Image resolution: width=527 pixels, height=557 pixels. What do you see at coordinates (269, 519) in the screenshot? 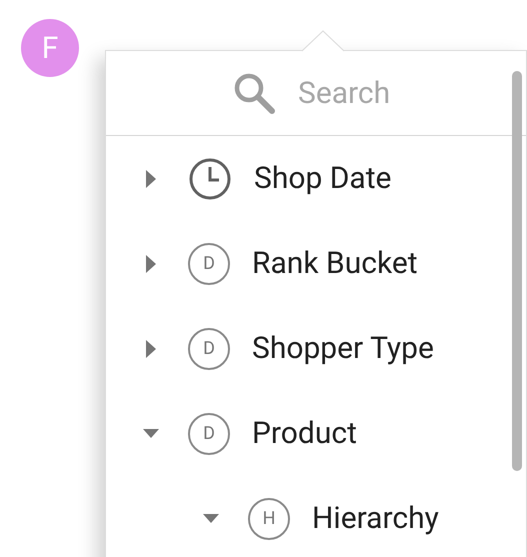
I see `type-badge: H` at bounding box center [269, 519].